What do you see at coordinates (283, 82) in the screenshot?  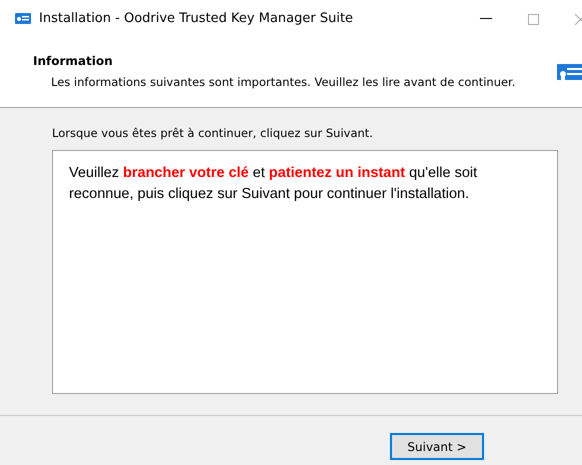 I see `page-subtitle: Les informations suivantes sont importantes. Veuillez les lire avant de continuer.` at bounding box center [283, 82].